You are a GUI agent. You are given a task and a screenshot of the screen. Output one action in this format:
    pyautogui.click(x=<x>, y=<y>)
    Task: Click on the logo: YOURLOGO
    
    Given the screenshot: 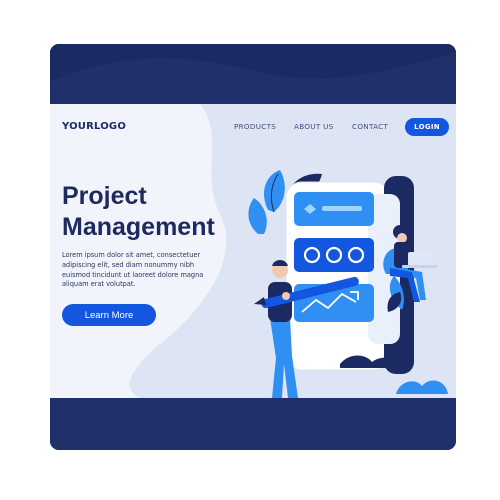 What is the action you would take?
    pyautogui.click(x=94, y=126)
    